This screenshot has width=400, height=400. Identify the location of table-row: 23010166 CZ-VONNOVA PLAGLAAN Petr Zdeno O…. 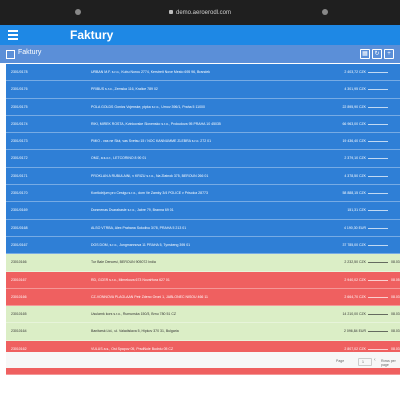
(203, 297).